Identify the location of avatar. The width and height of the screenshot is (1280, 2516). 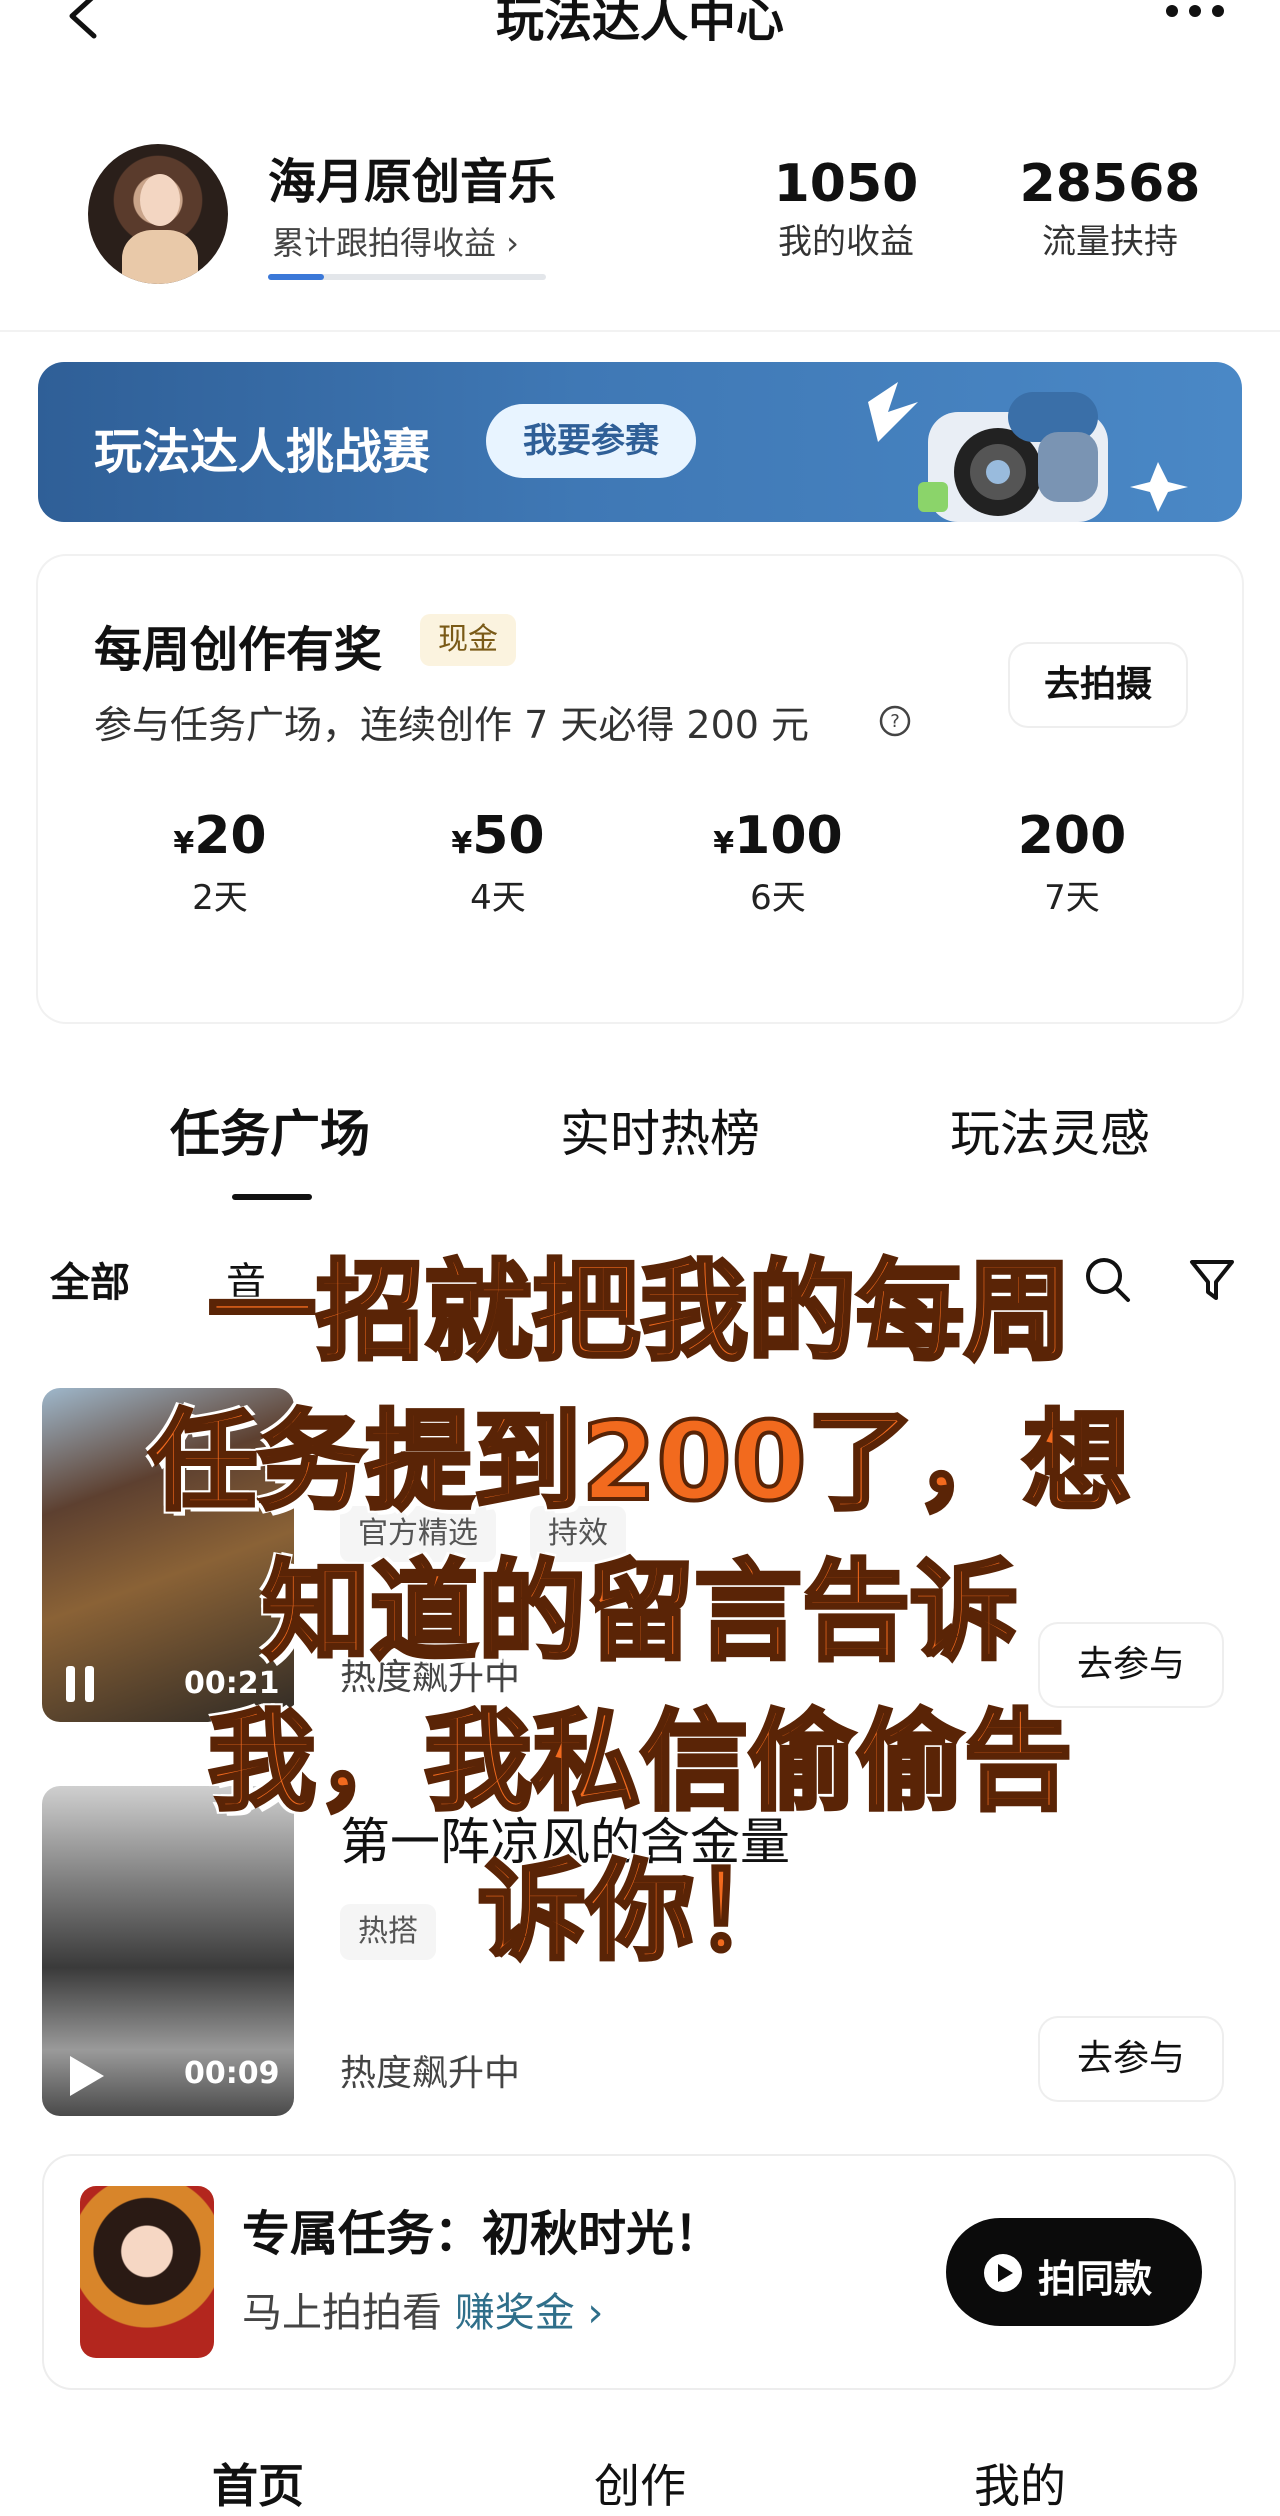
(158, 214).